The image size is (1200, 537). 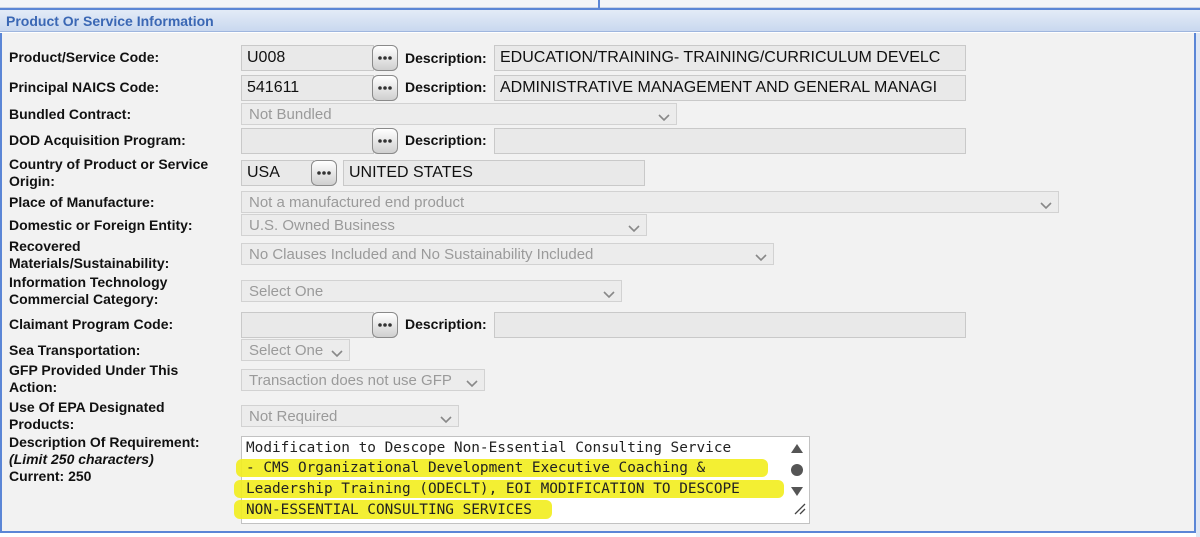 I want to click on requirement-line: NON-ESSENTIAL CONSULTING SERVICES, so click(x=389, y=510).